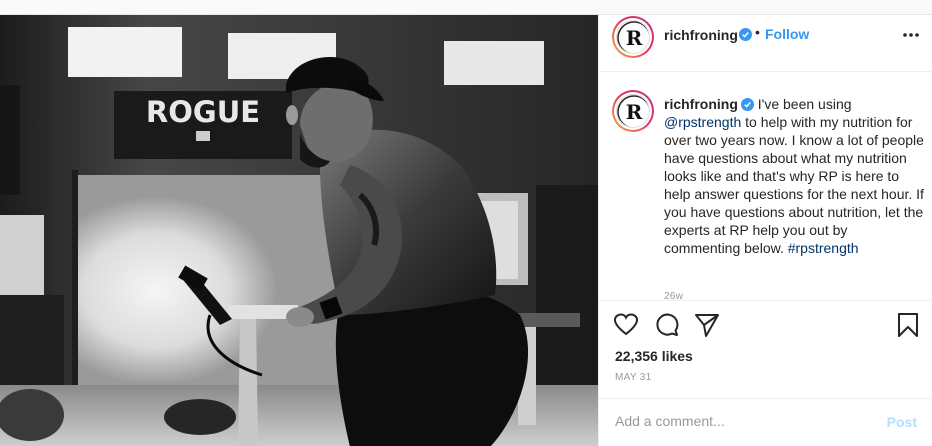 This screenshot has height=446, width=932. Describe the element at coordinates (765, 325) in the screenshot. I see `action-bar` at that location.